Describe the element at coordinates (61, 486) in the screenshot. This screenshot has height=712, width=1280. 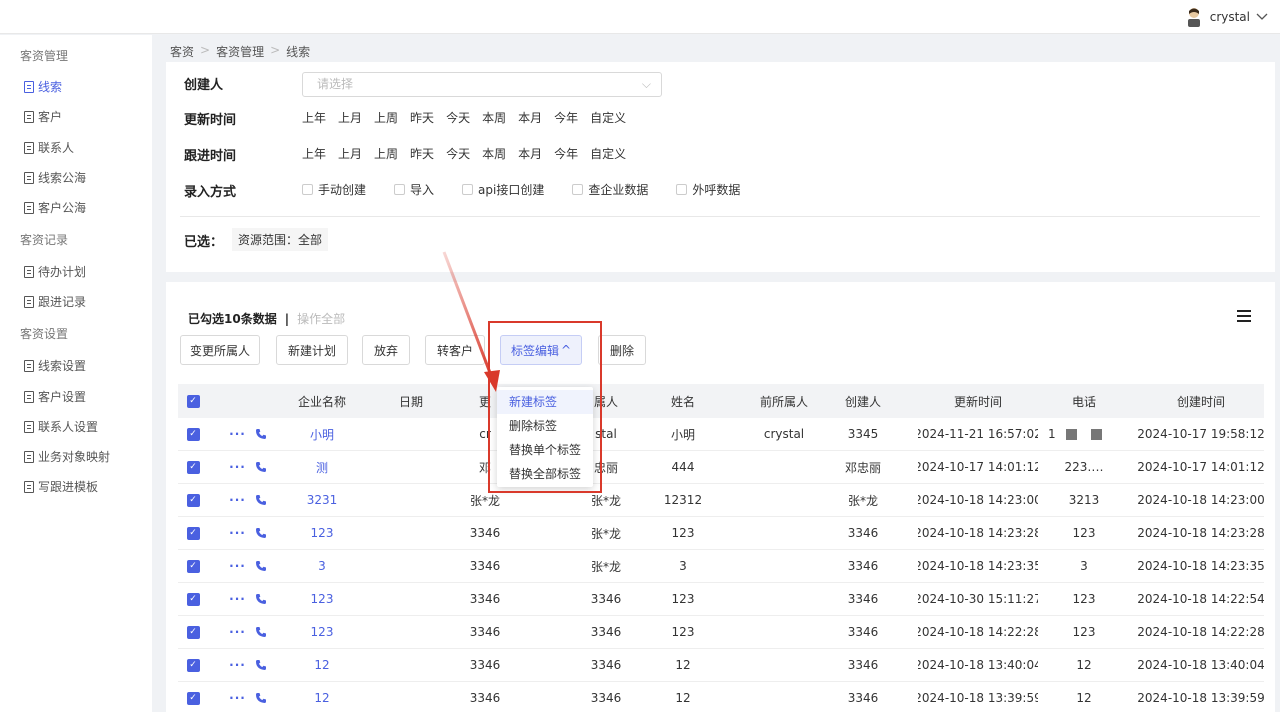
I see `sidebar-item-follow-template: 写跟进模板` at that location.